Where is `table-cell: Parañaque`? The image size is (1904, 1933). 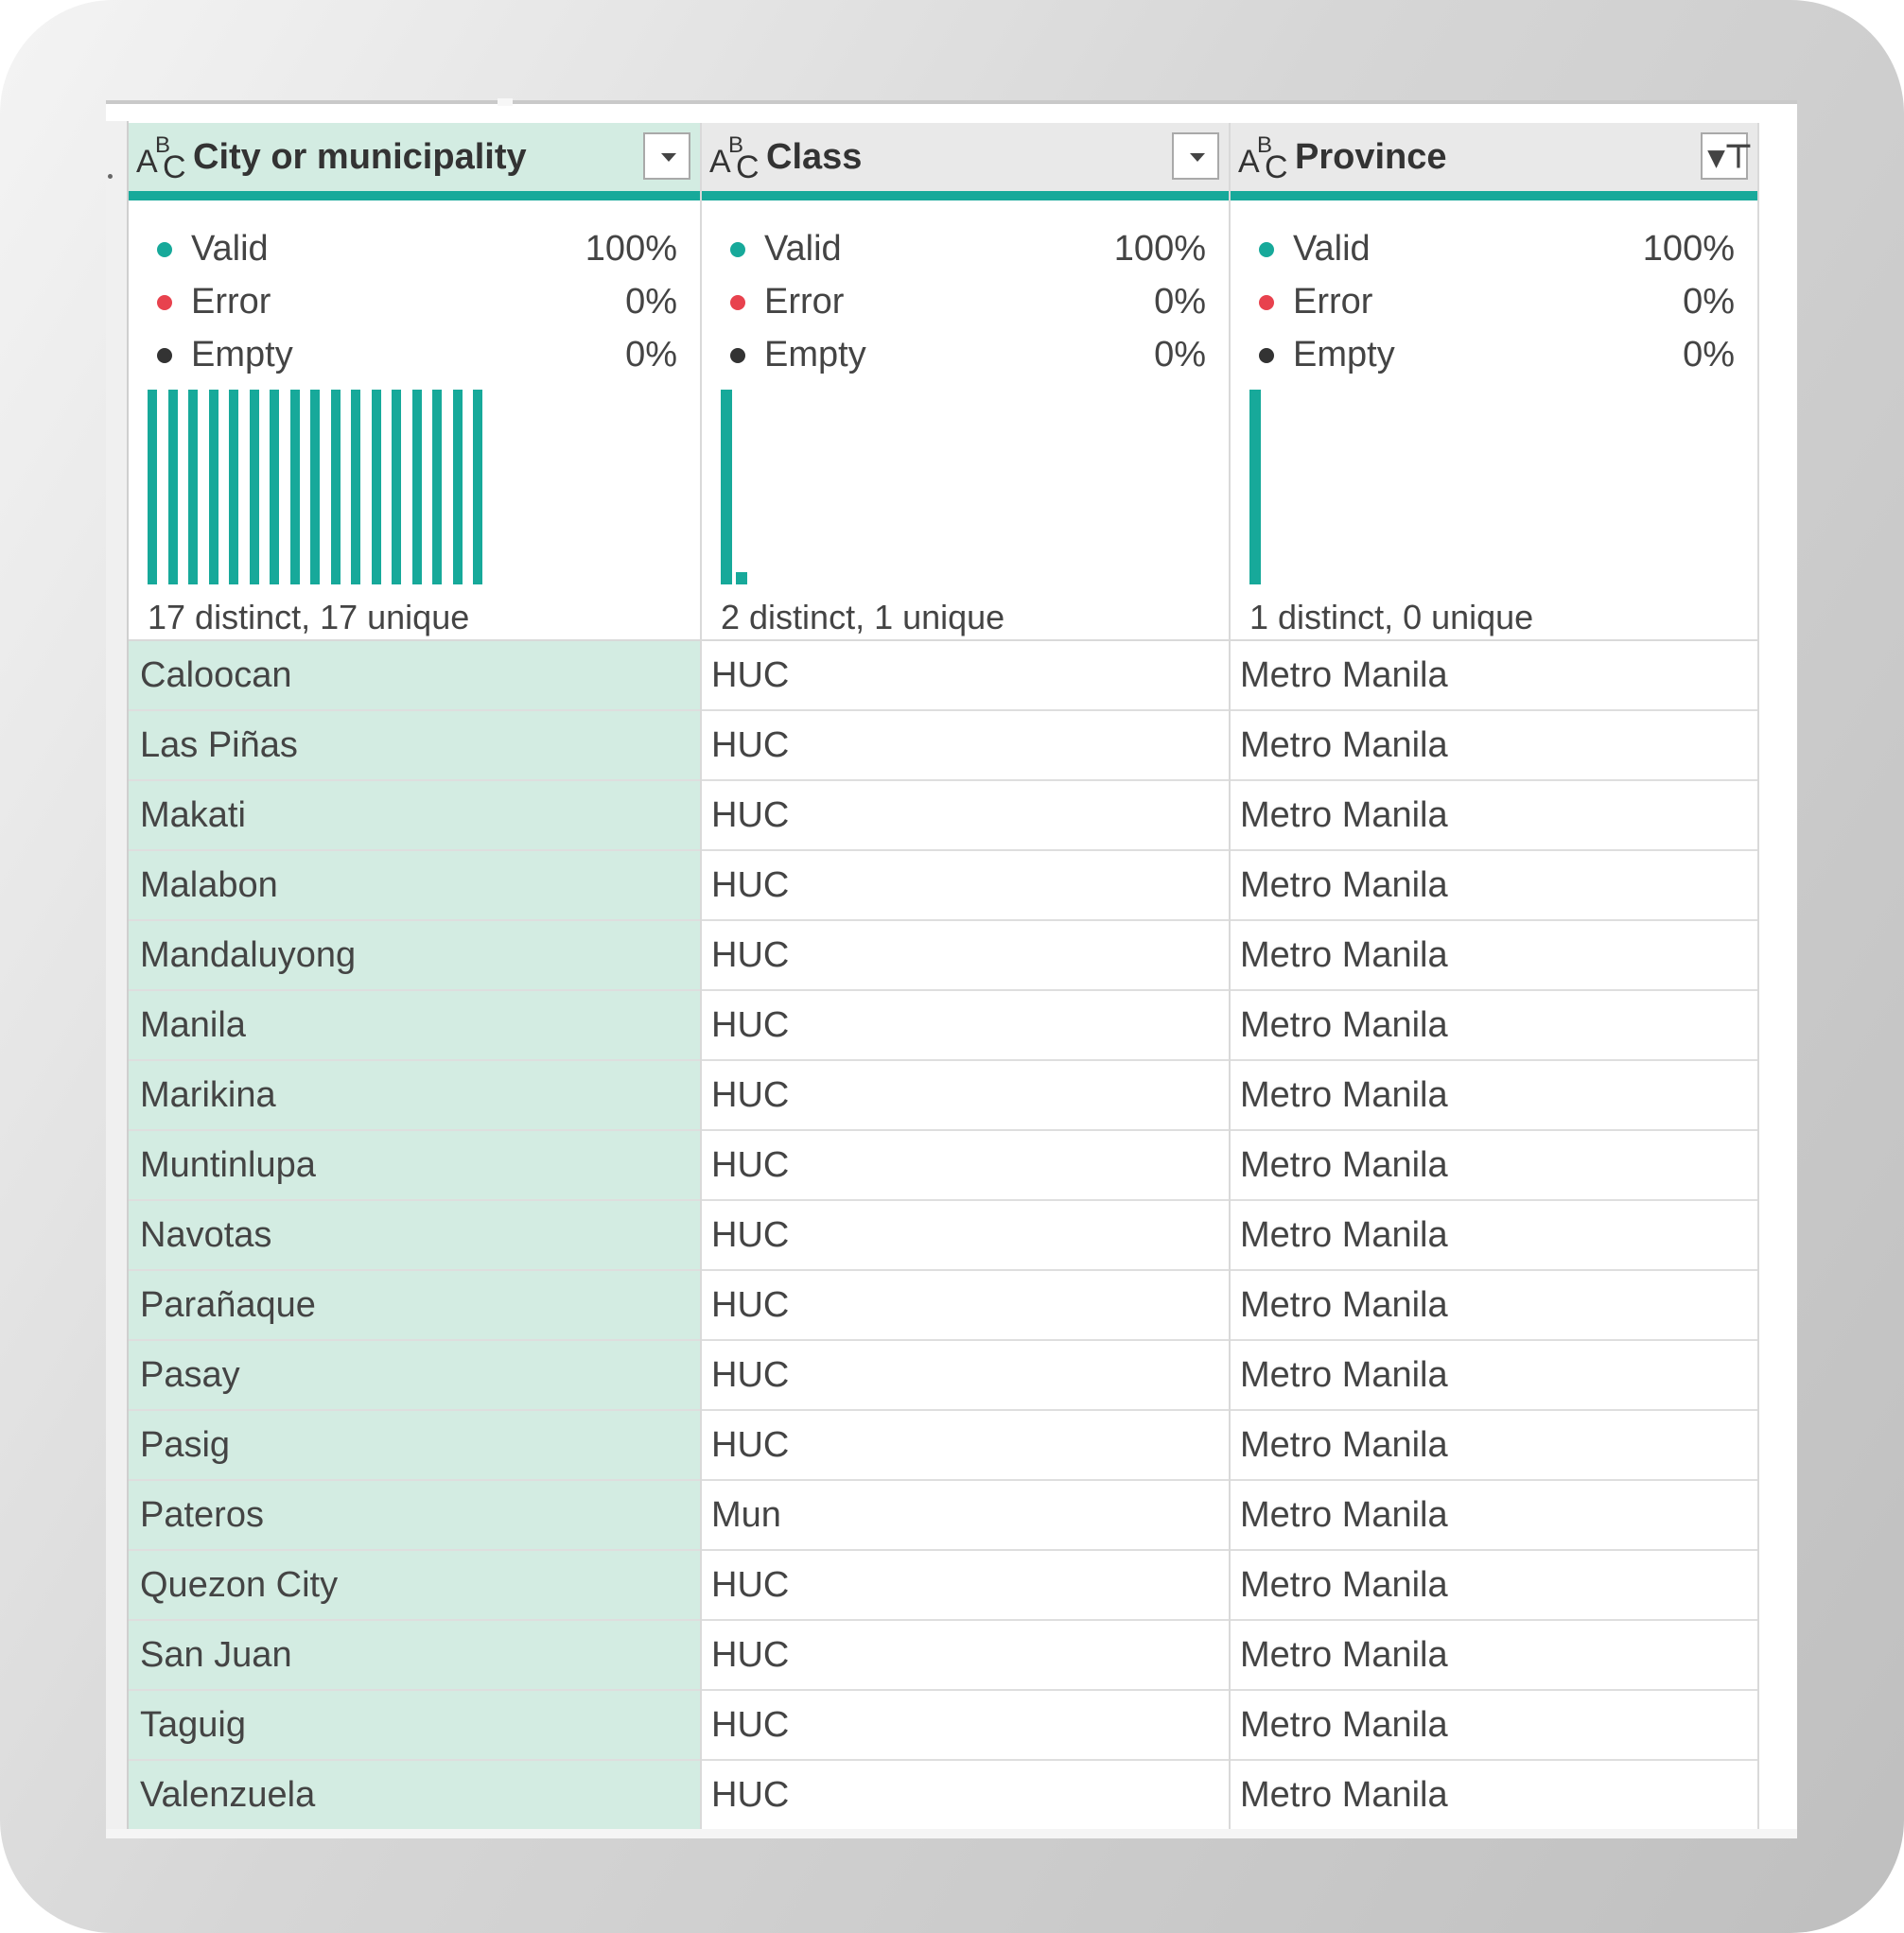 table-cell: Parañaque is located at coordinates (415, 1306).